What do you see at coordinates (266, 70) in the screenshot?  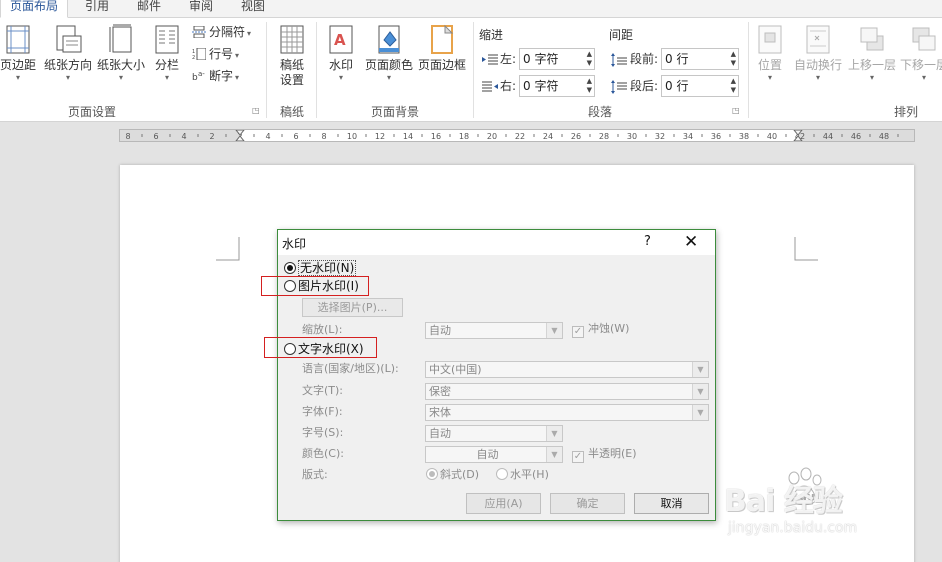 I see `group-divider` at bounding box center [266, 70].